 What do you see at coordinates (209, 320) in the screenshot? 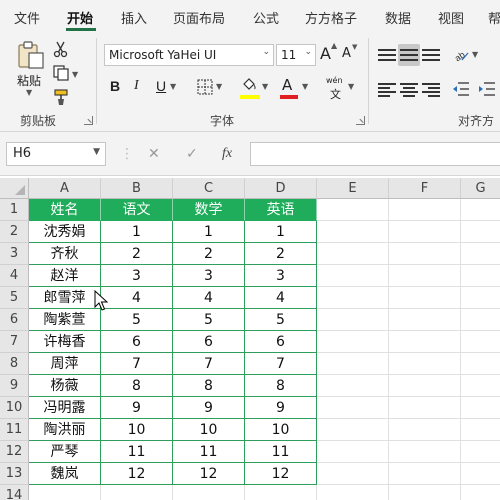
I see `table-cell: 5` at bounding box center [209, 320].